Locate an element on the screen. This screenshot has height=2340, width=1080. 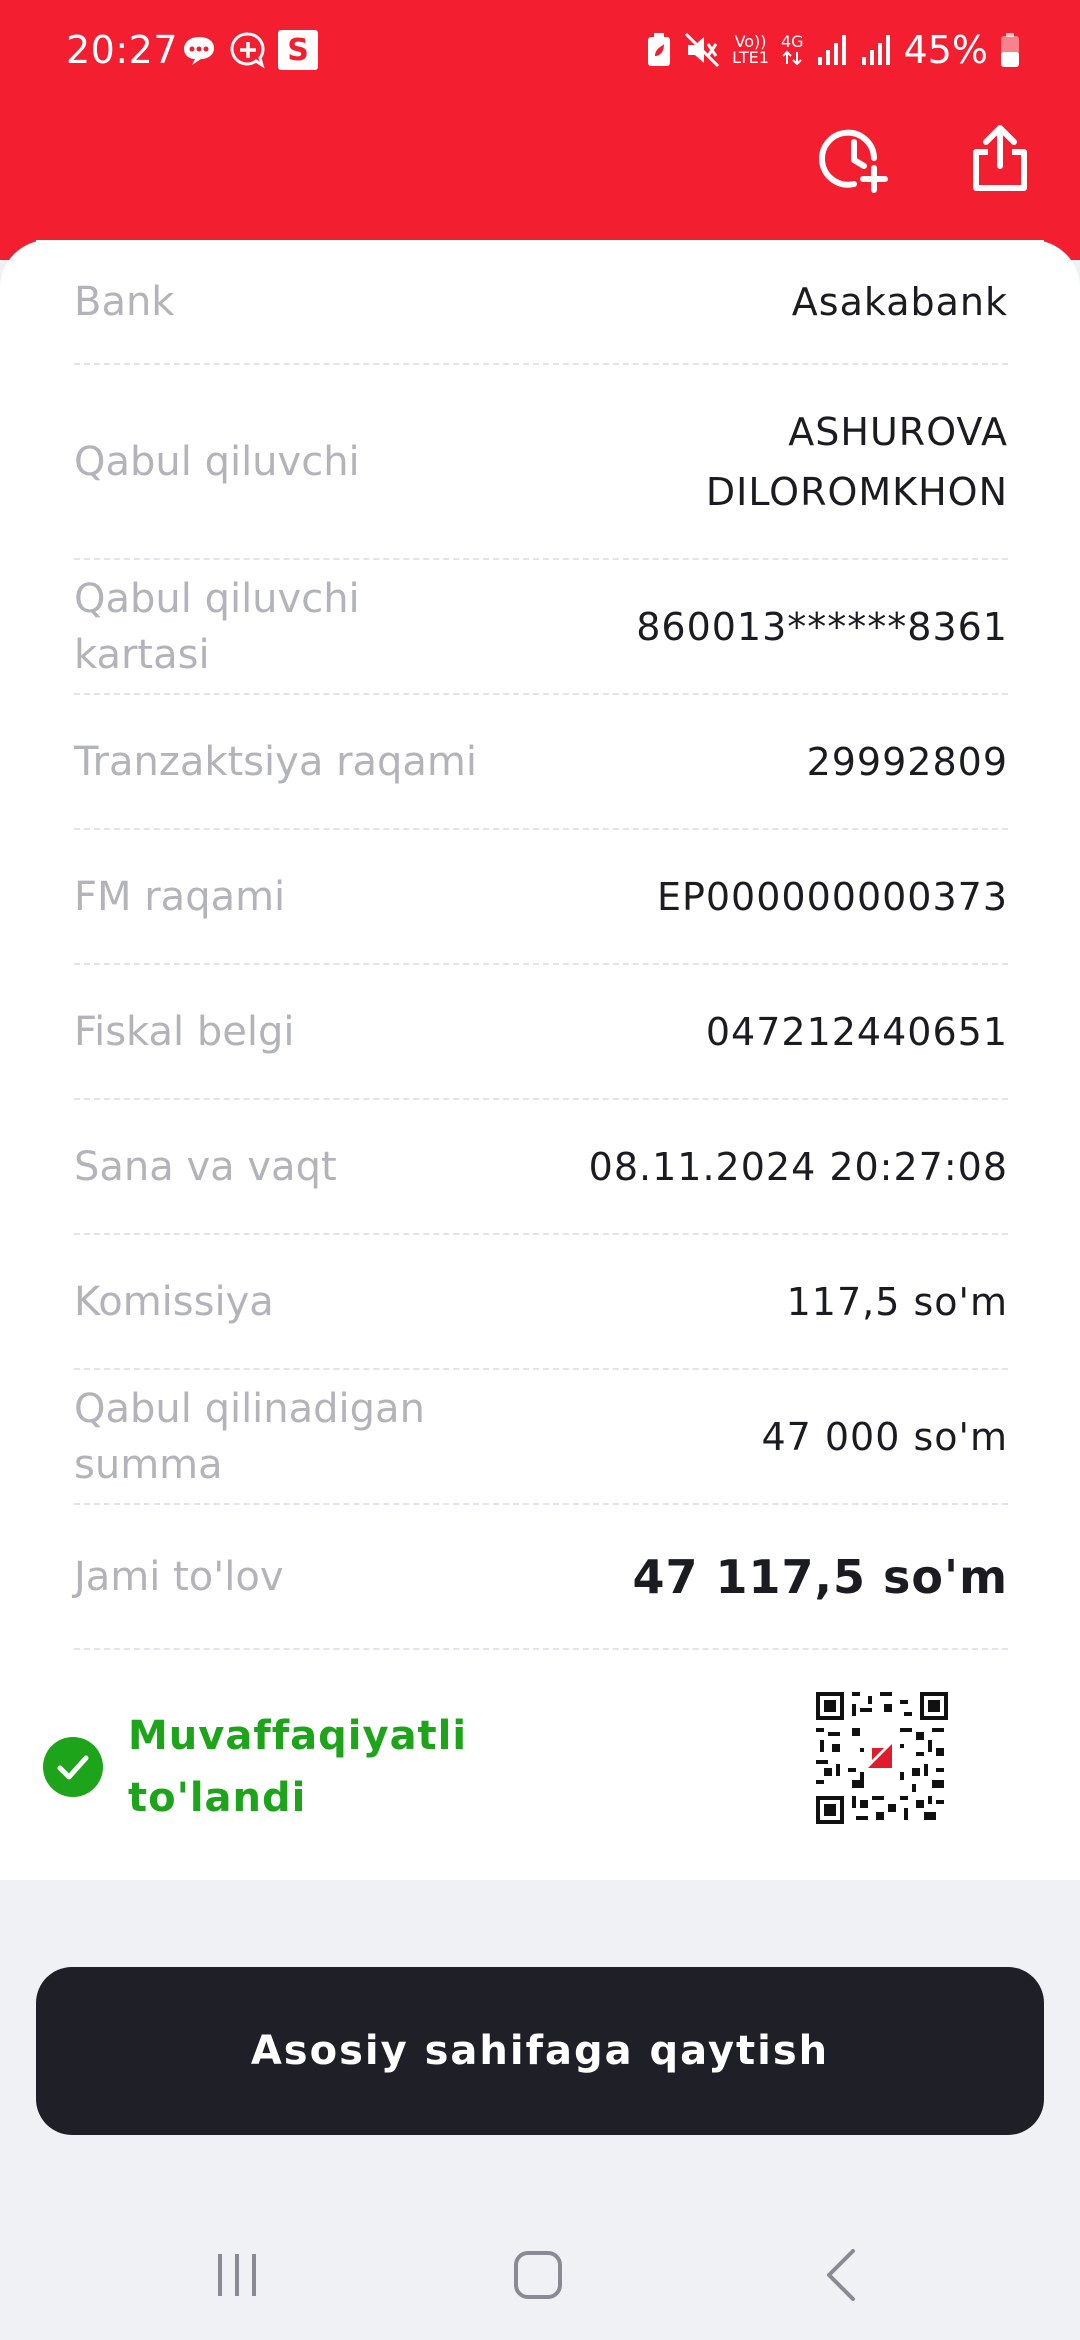
4g-icon: 4G is located at coordinates (792, 50).